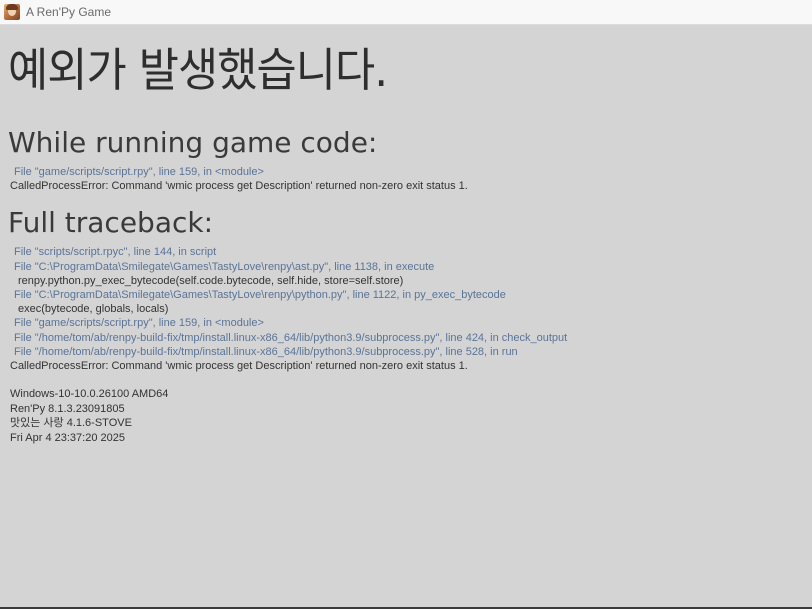 The image size is (812, 609). Describe the element at coordinates (89, 394) in the screenshot. I see `system-info-os: Windows-10-10.0.26100 AMD64` at that location.